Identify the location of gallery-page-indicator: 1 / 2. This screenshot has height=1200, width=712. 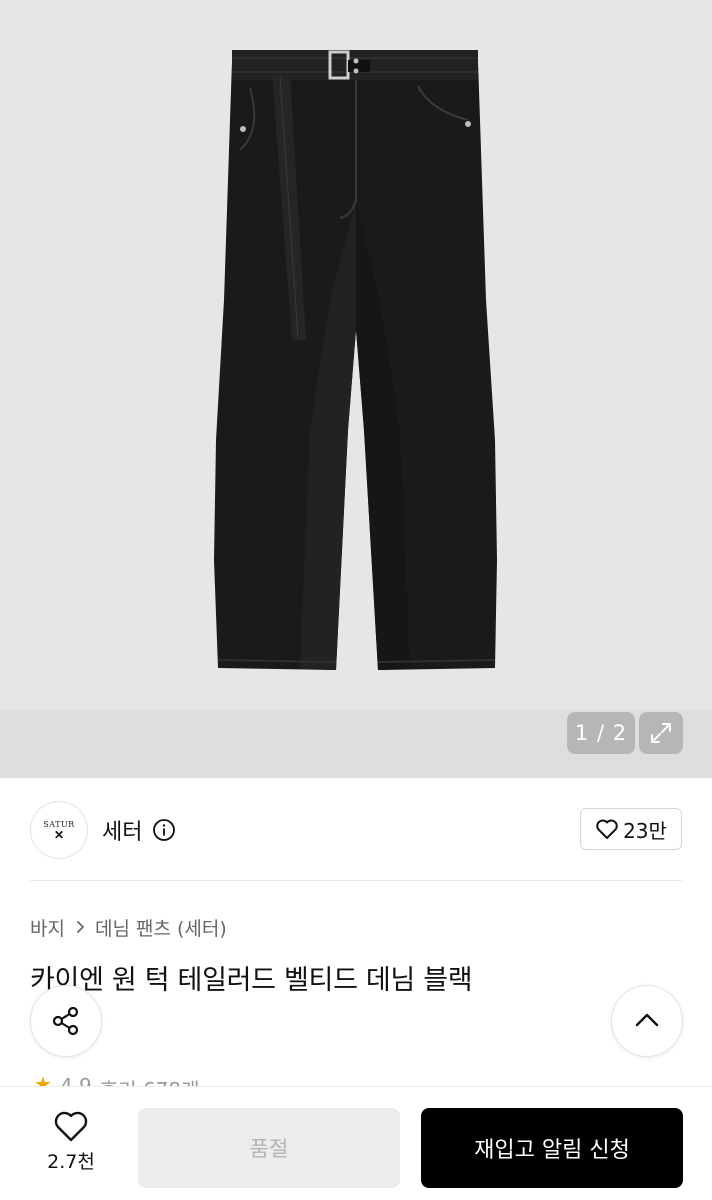
(601, 733).